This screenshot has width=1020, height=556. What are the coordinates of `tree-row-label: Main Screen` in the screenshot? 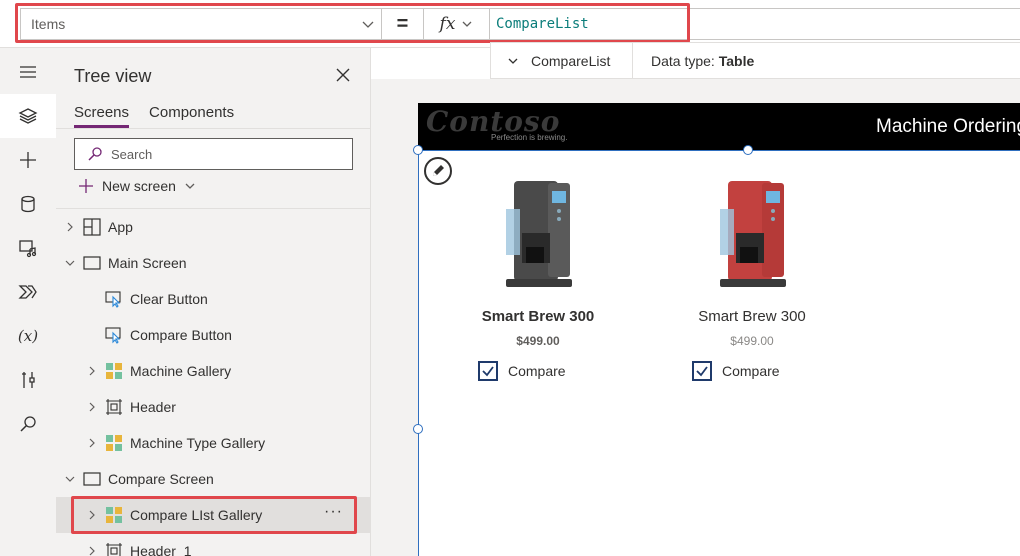 It's located at (147, 263).